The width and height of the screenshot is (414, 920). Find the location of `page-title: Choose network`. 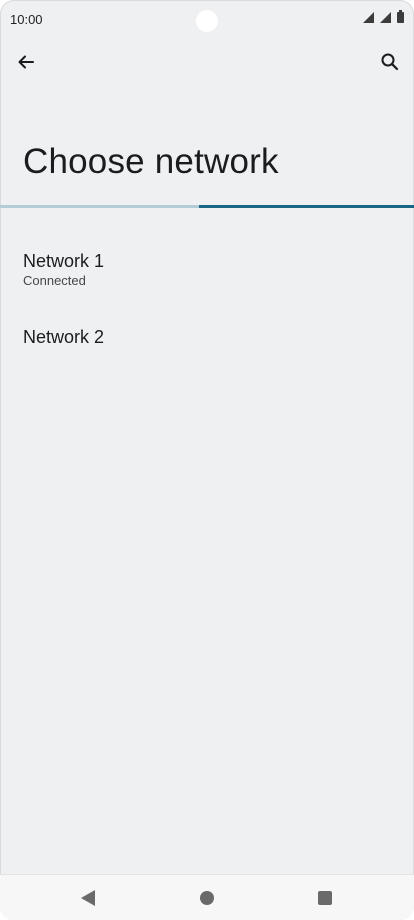

page-title: Choose network is located at coordinates (151, 161).